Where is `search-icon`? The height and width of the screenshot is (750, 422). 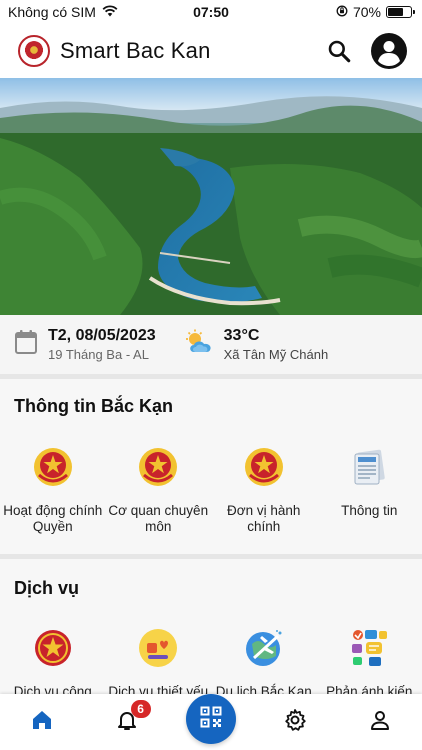 search-icon is located at coordinates (339, 51).